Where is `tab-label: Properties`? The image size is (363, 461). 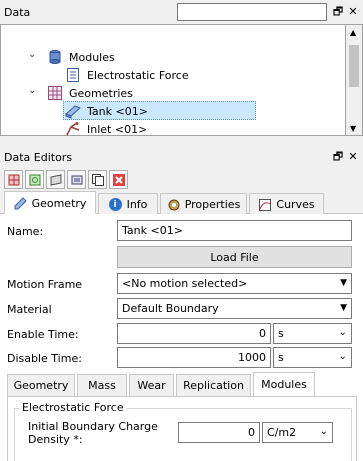
tab-label: Properties is located at coordinates (212, 204).